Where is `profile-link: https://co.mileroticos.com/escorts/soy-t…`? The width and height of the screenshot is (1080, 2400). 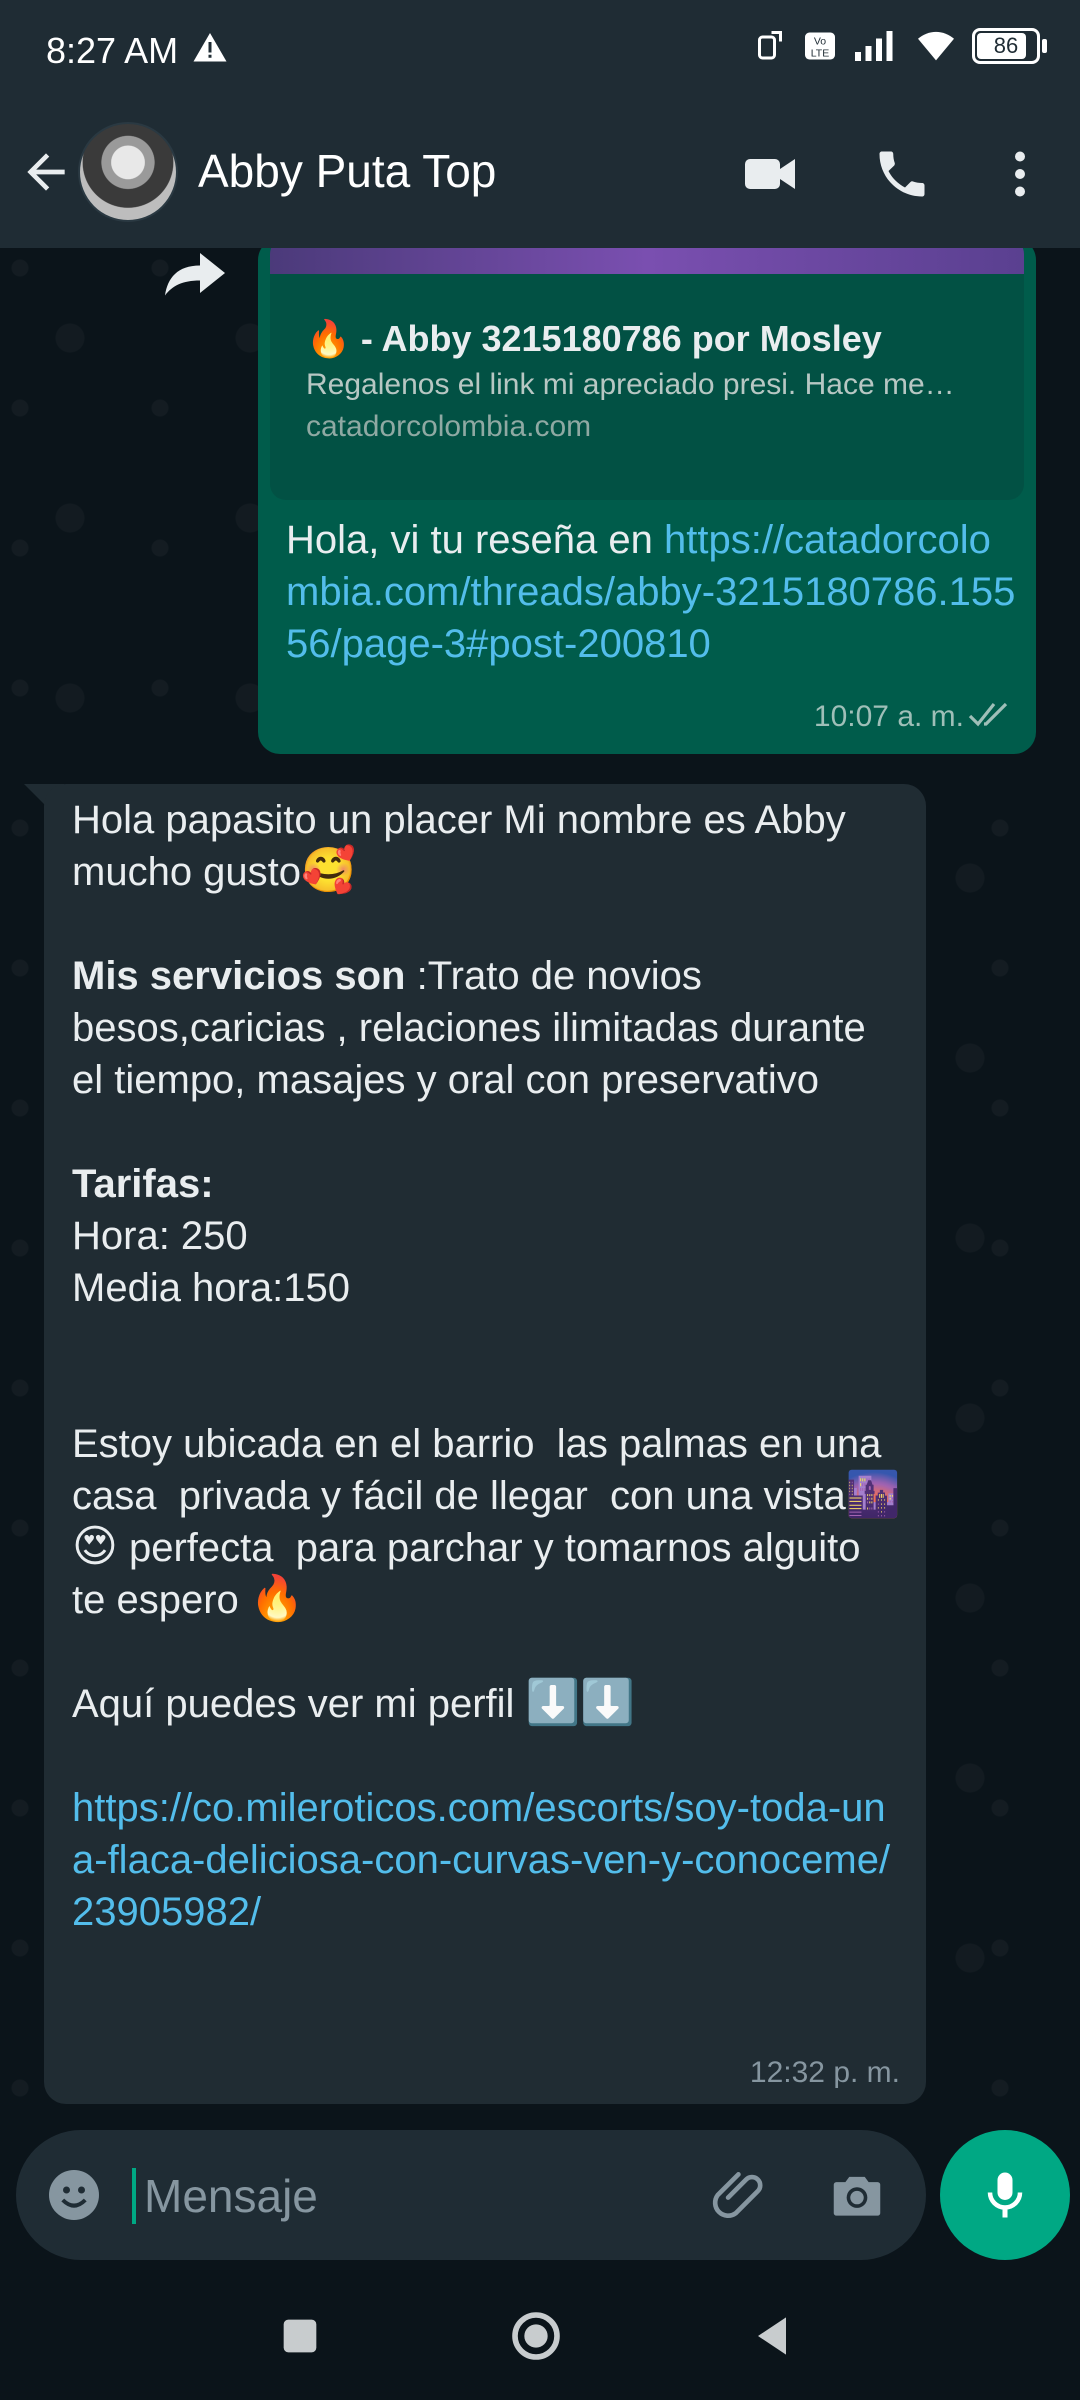
profile-link: https://co.mileroticos.com/escorts/soy-t… is located at coordinates (481, 1860).